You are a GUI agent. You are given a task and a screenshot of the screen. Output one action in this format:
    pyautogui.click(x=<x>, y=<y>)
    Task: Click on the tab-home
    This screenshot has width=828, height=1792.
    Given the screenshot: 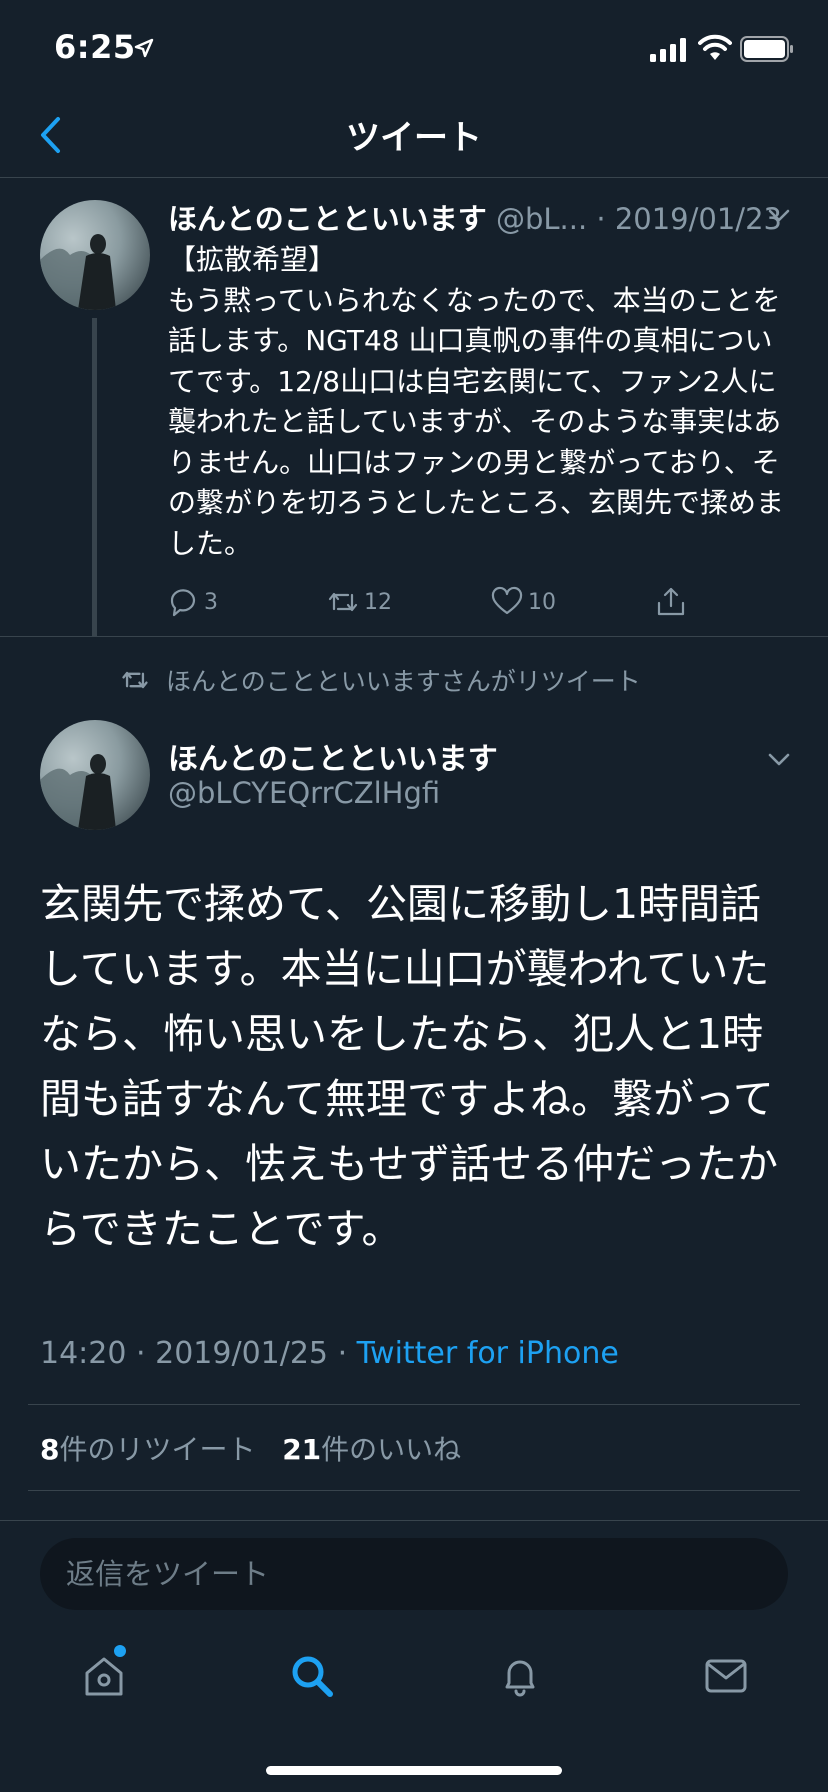 What is the action you would take?
    pyautogui.click(x=104, y=1676)
    